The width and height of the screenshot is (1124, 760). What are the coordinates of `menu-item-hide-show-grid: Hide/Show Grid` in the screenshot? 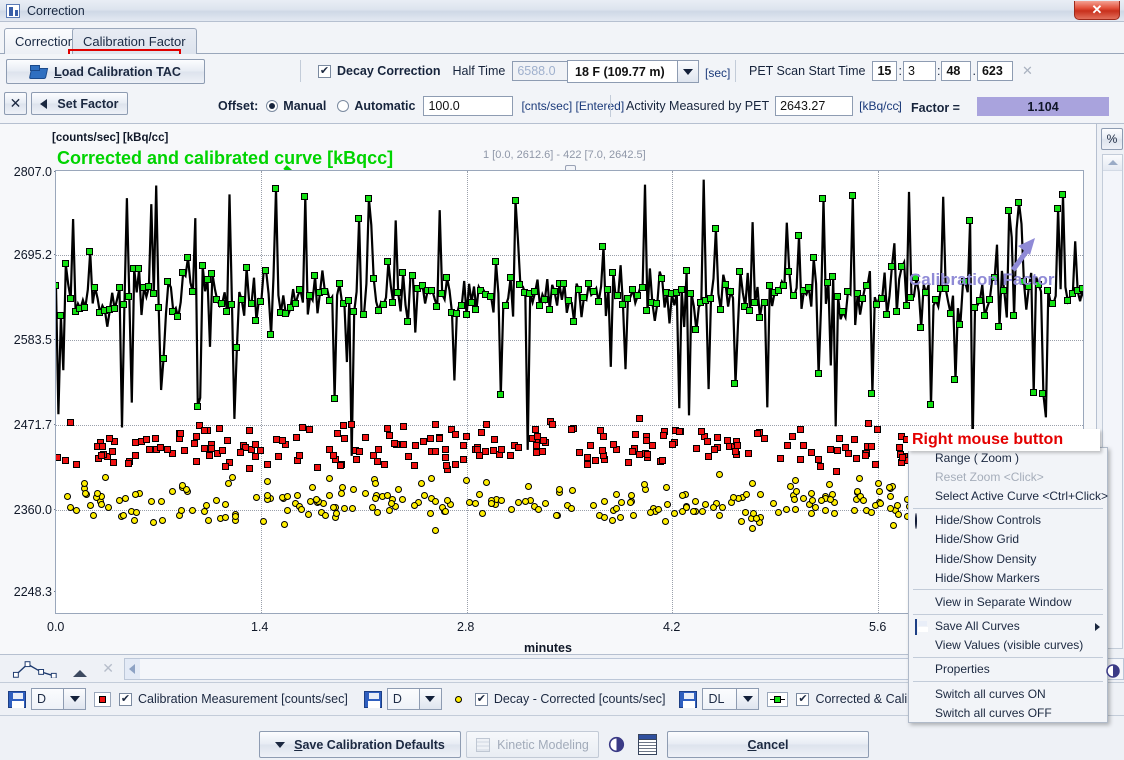 It's located at (1008, 539).